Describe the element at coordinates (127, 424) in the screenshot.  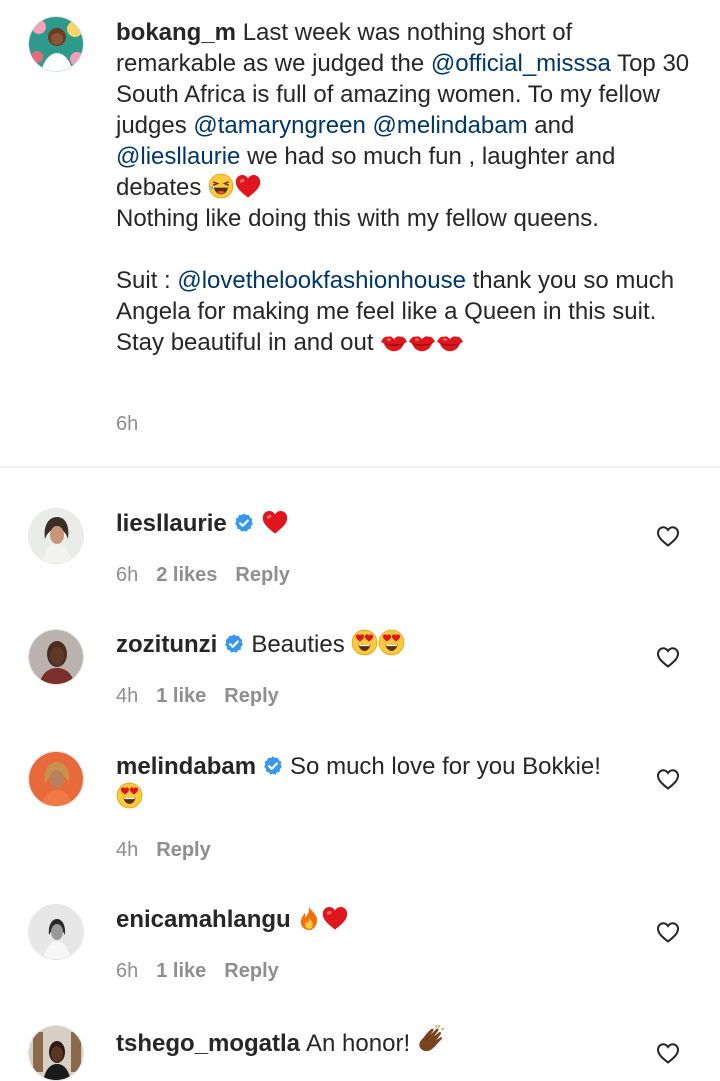
I see `caption-timestamp: 6h` at that location.